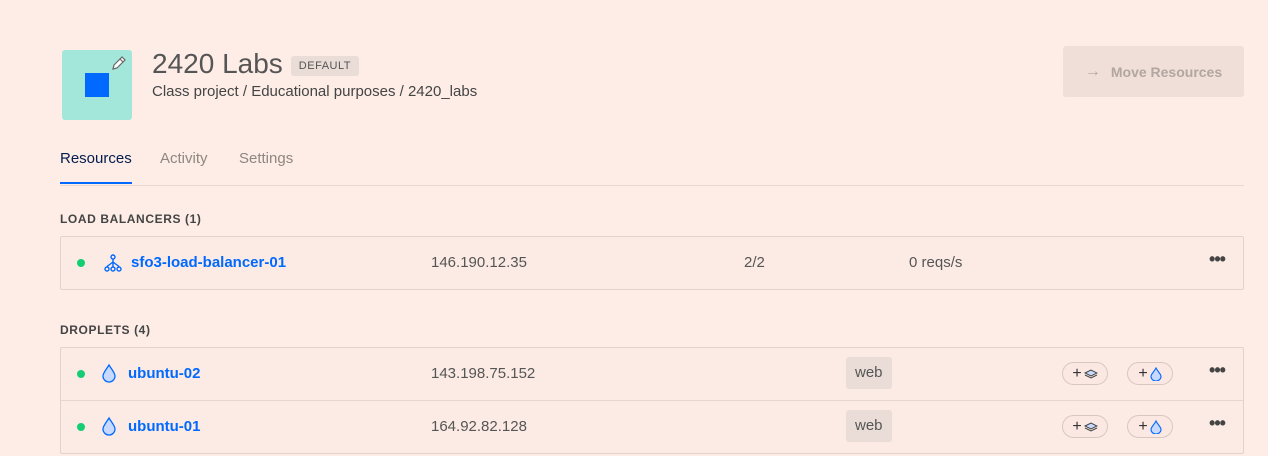 The image size is (1268, 456). Describe the element at coordinates (164, 373) in the screenshot. I see `droplet-name-link: ubuntu-02` at that location.